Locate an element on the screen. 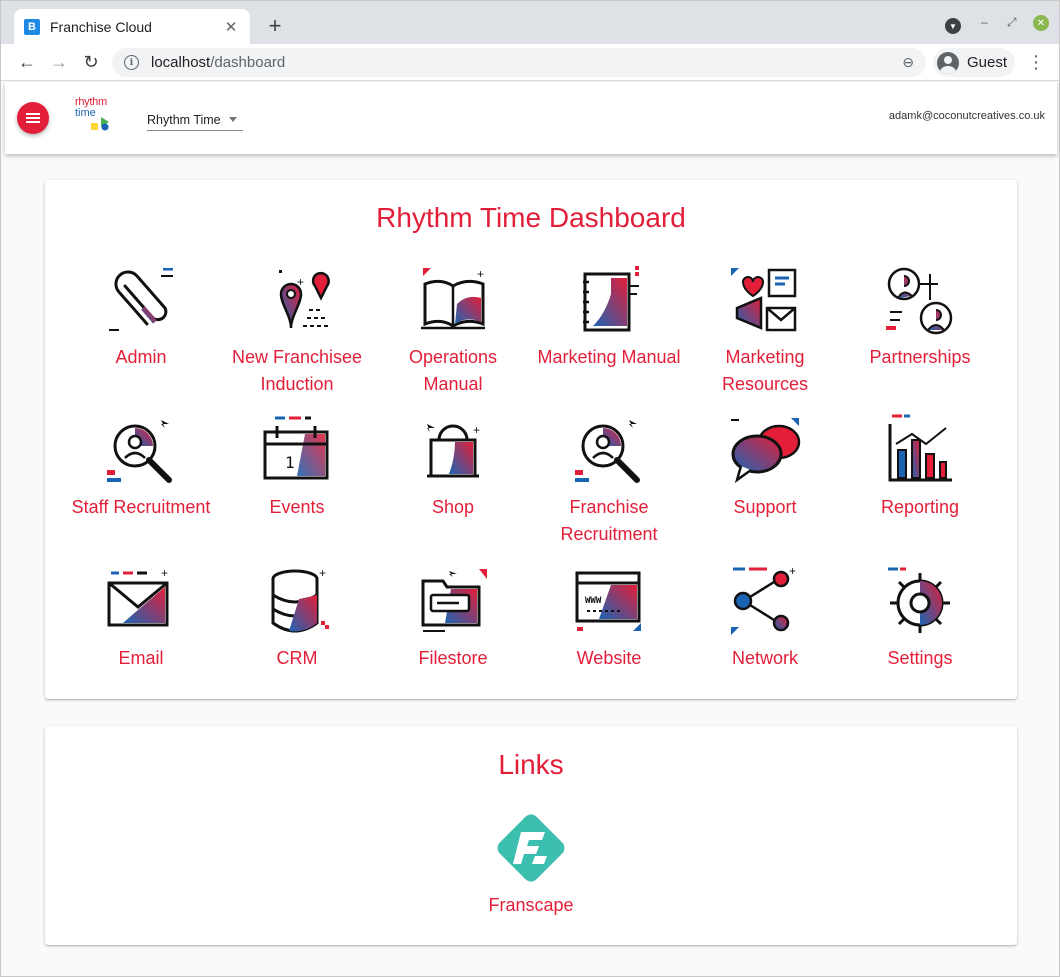 This screenshot has width=1060, height=977. tile-staff-recruitment: Staff Recruitment is located at coordinates (141, 467).